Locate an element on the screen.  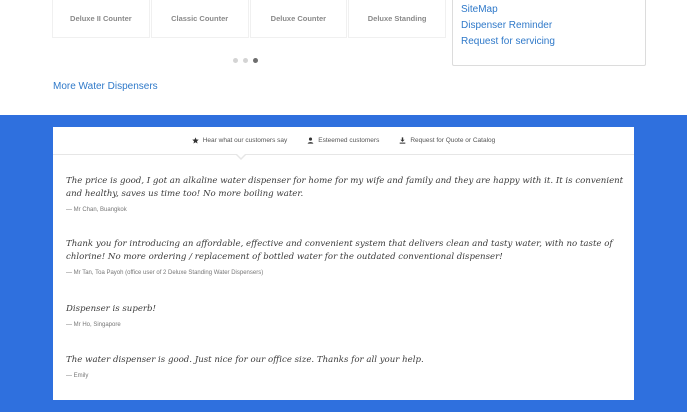
product-name: Deluxe Standing is located at coordinates (397, 18).